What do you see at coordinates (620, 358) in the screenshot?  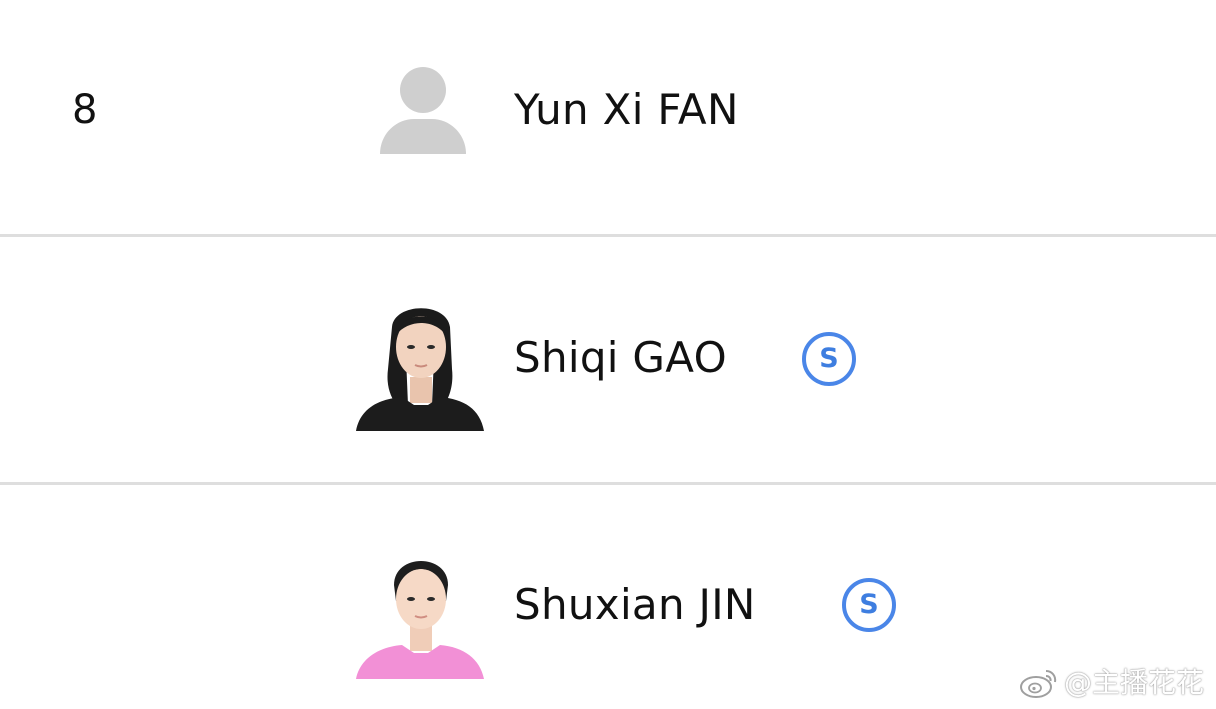 I see `athlete-name: Shiqi GAO` at bounding box center [620, 358].